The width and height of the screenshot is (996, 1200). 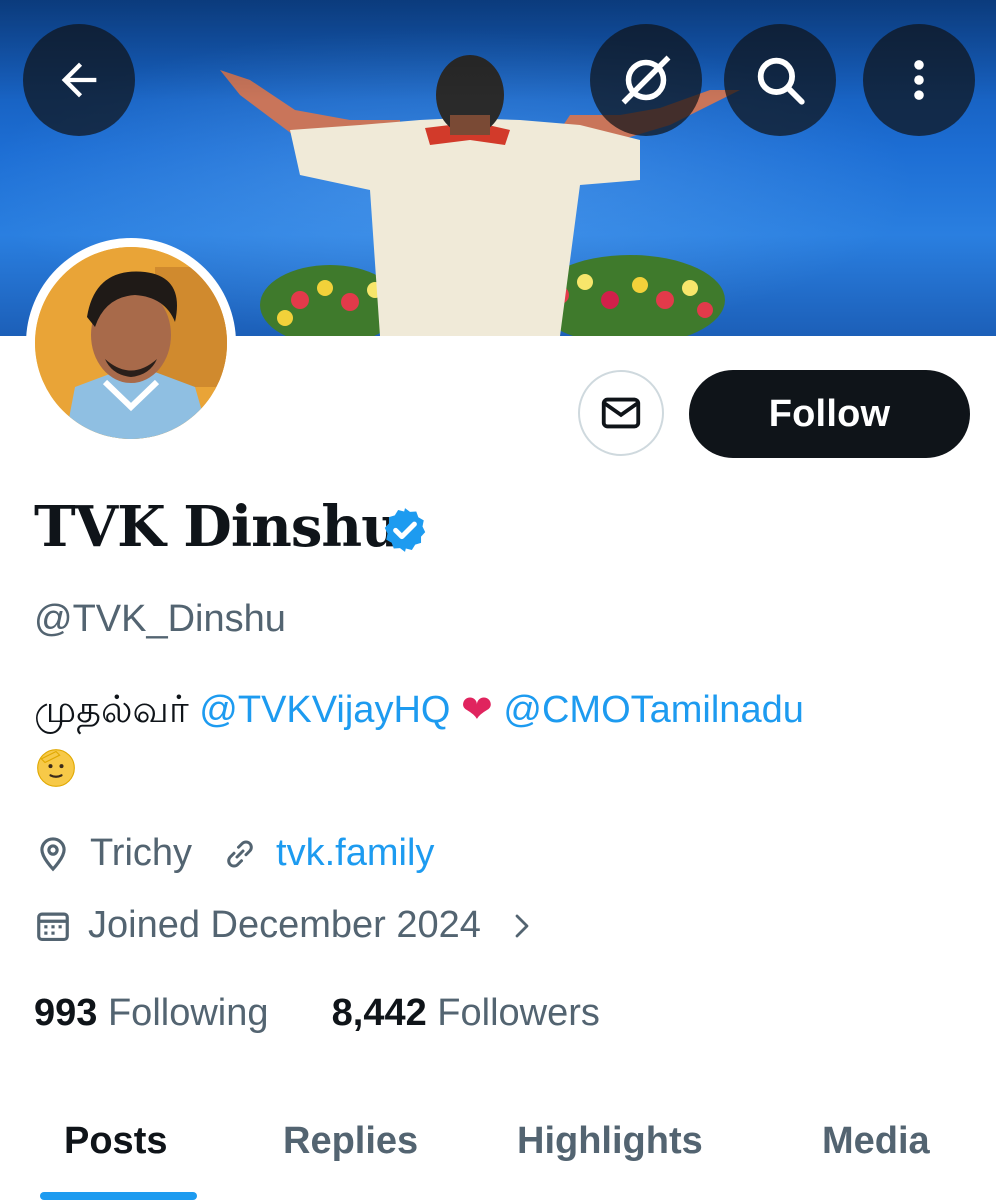 I want to click on following-link: 993 Following, so click(x=151, y=1013).